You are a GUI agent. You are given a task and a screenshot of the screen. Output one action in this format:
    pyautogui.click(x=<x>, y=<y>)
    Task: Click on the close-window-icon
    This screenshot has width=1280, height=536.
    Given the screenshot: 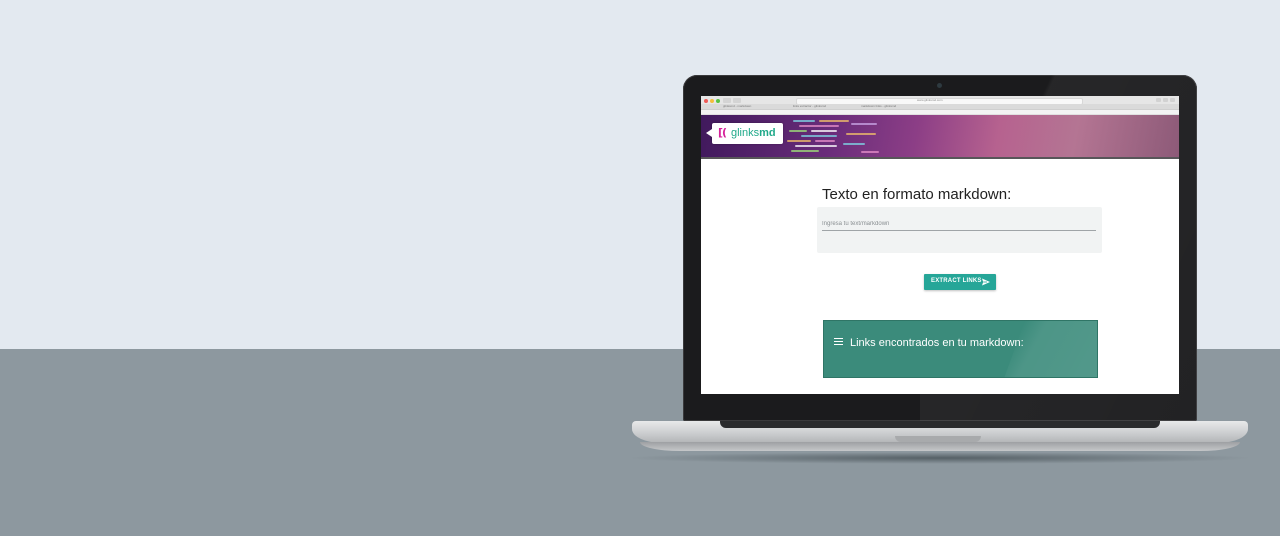 What is the action you would take?
    pyautogui.click(x=706, y=101)
    